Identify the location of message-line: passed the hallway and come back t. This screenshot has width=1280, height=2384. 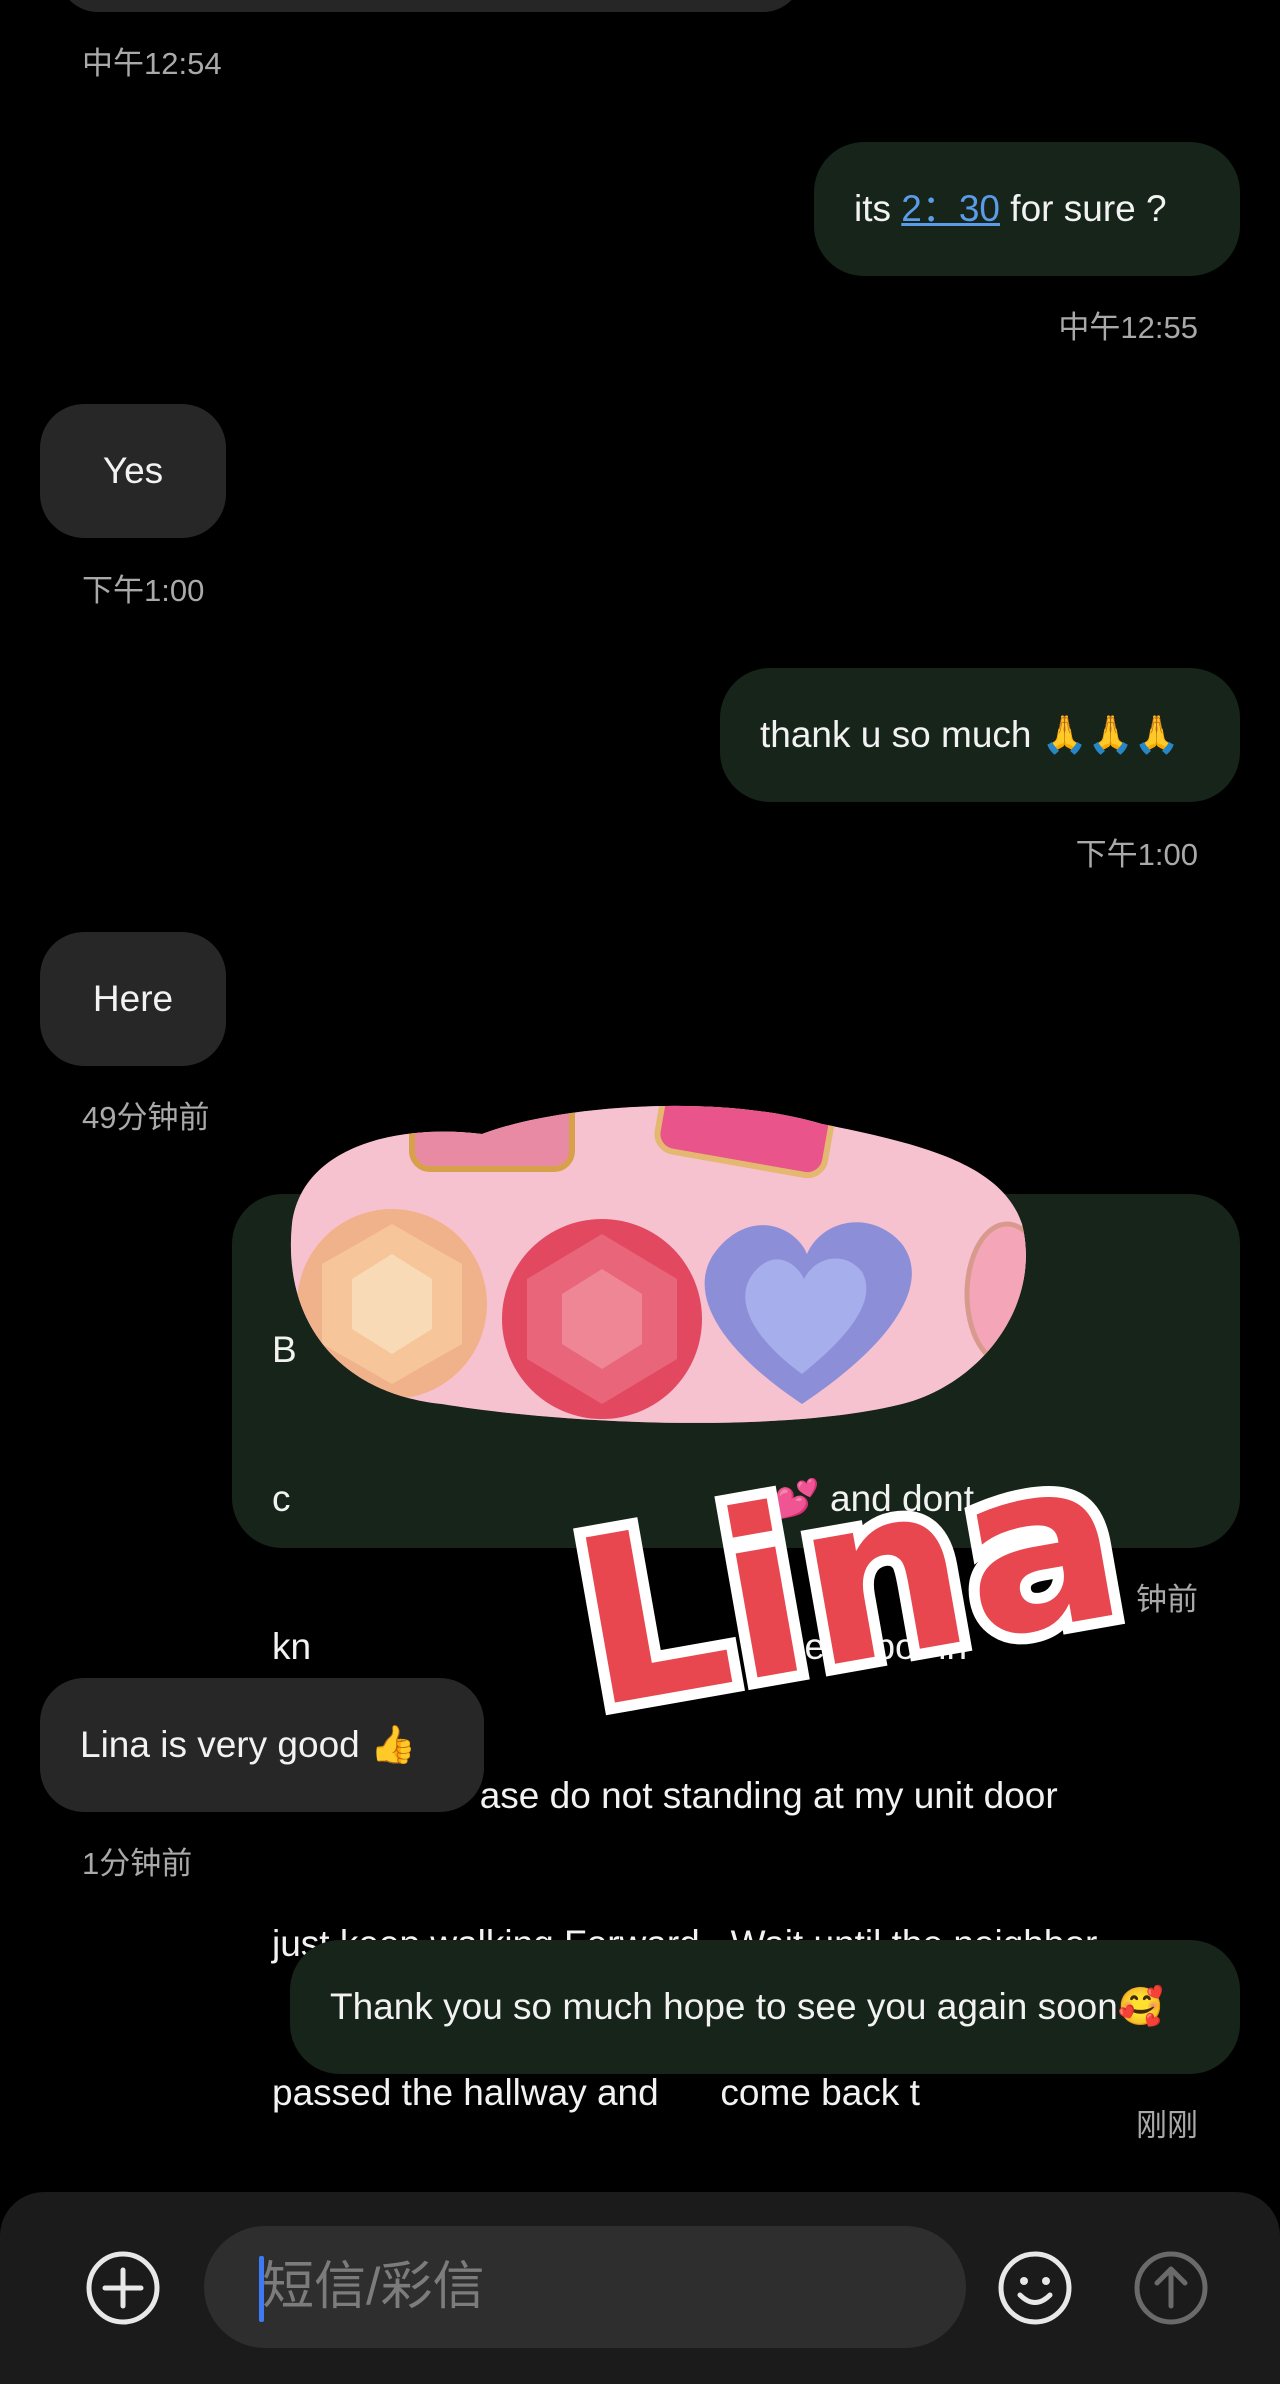
(596, 2092).